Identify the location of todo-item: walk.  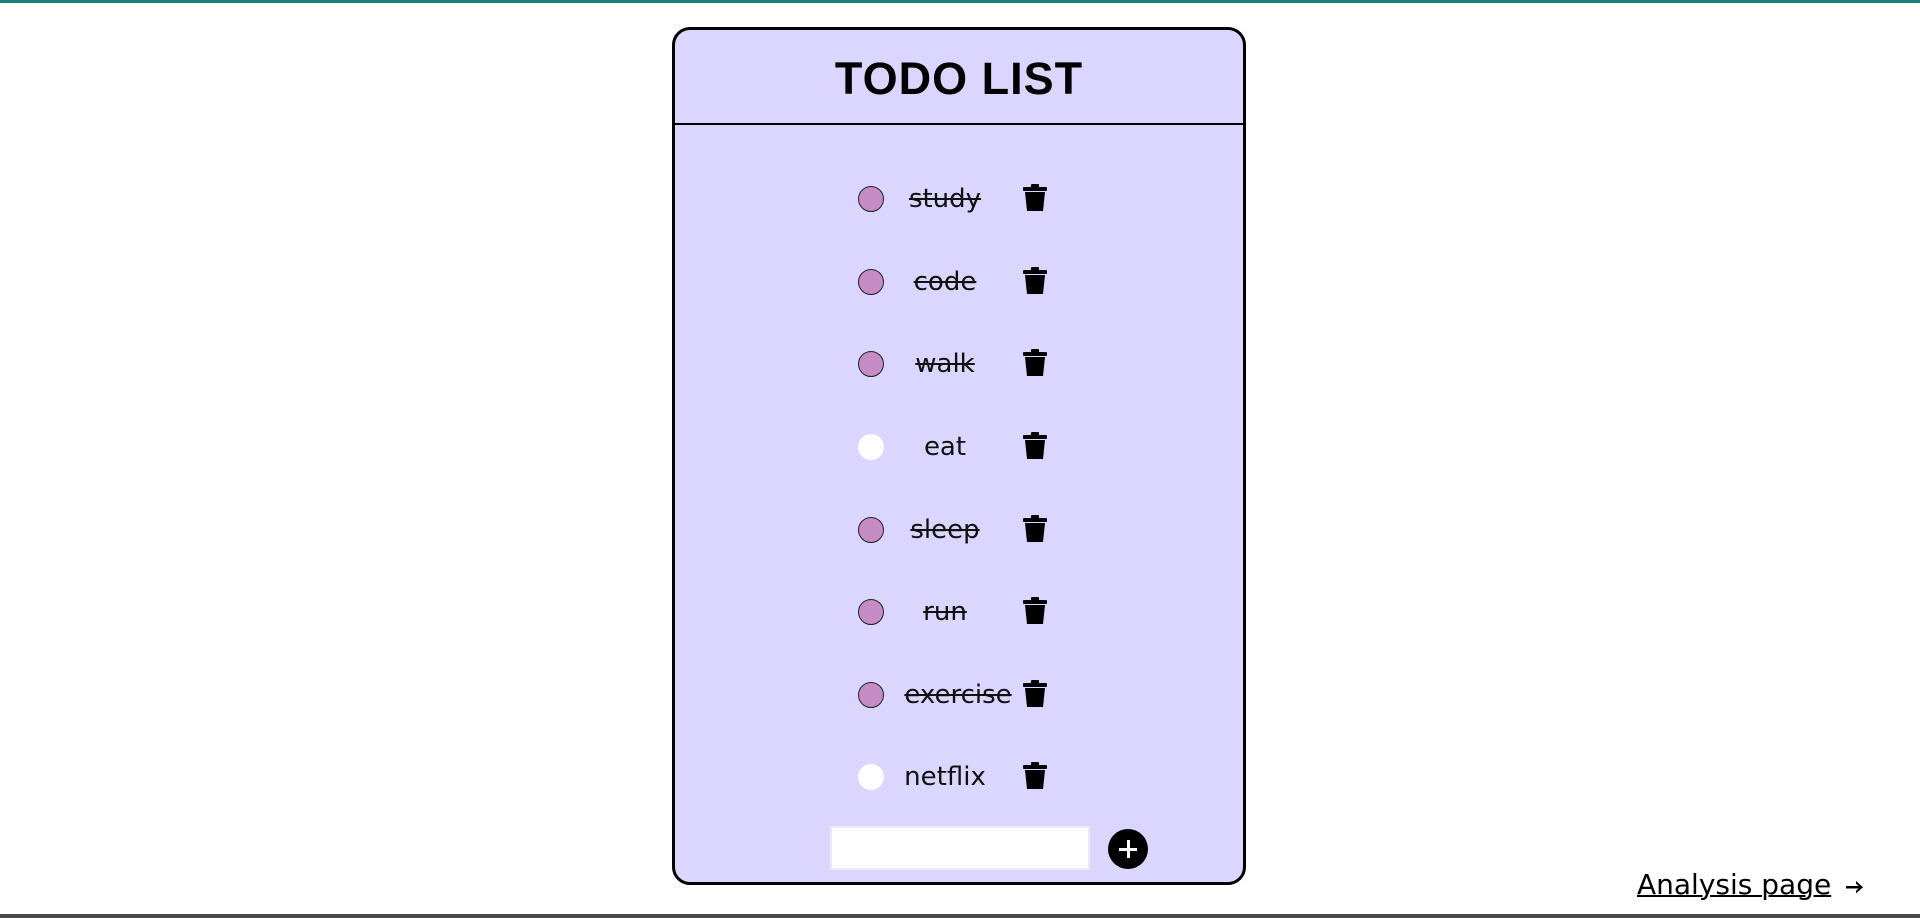
(959, 365).